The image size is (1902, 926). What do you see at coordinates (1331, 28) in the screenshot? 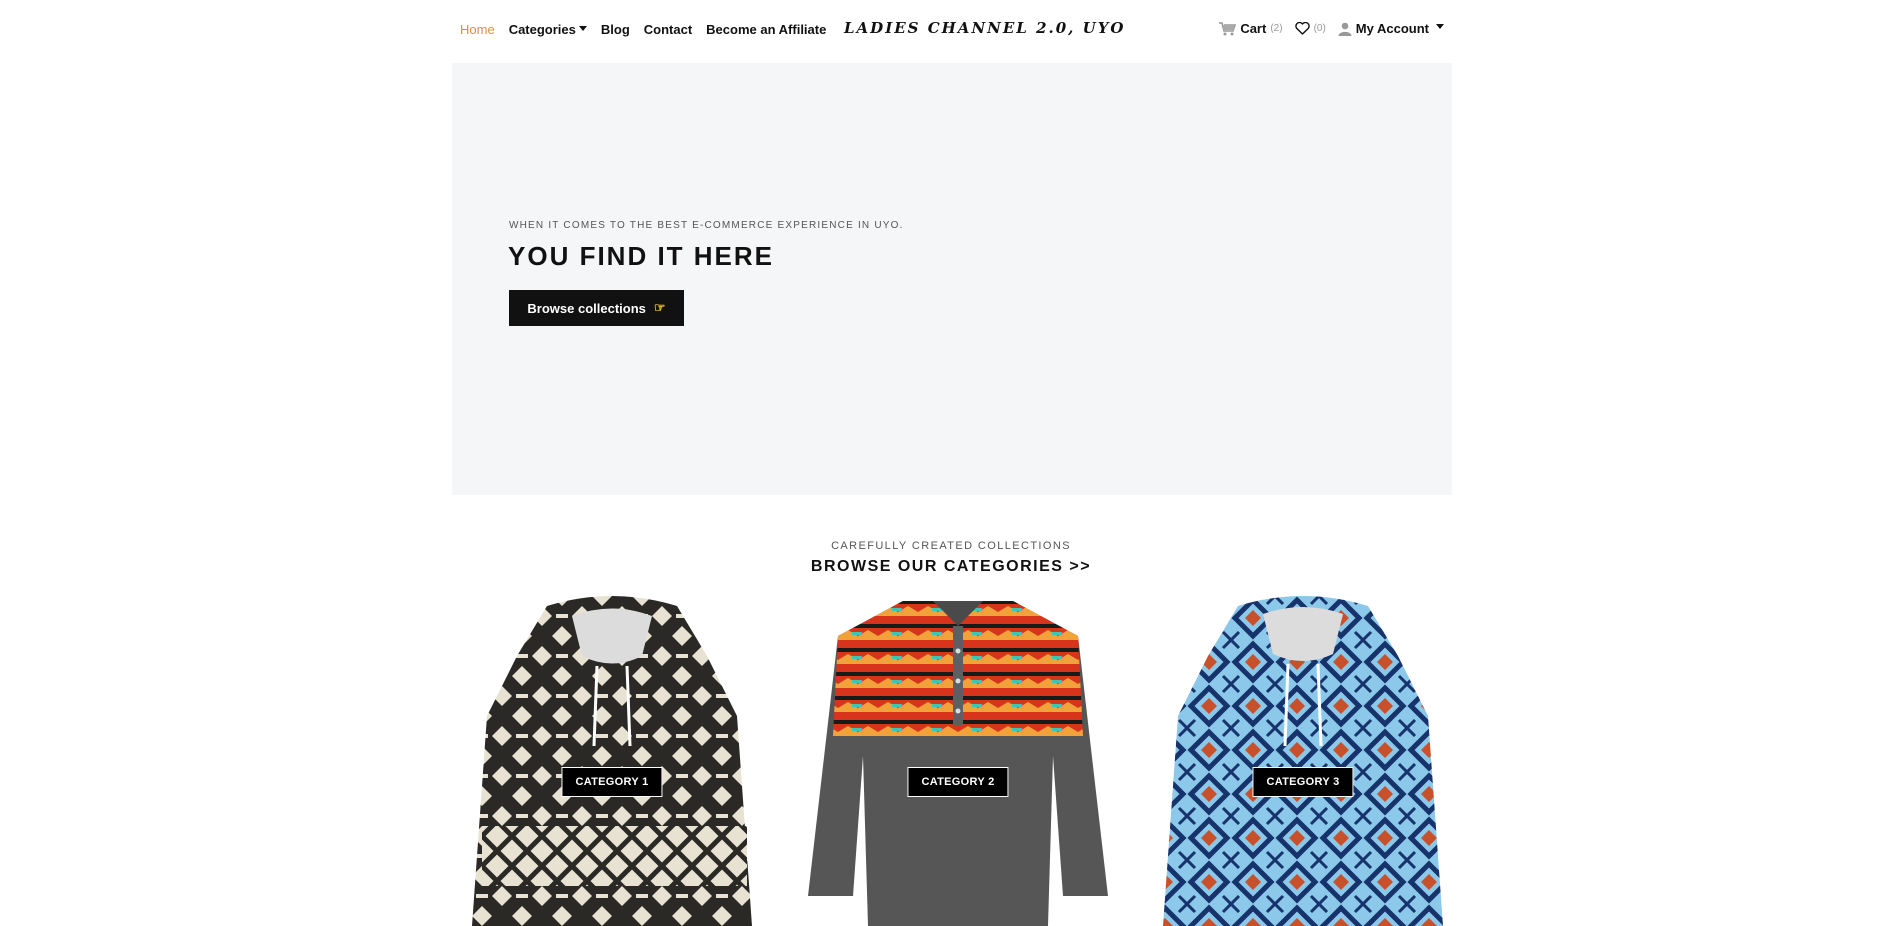
I see `user-nav: Cart (2) (0) My Account` at bounding box center [1331, 28].